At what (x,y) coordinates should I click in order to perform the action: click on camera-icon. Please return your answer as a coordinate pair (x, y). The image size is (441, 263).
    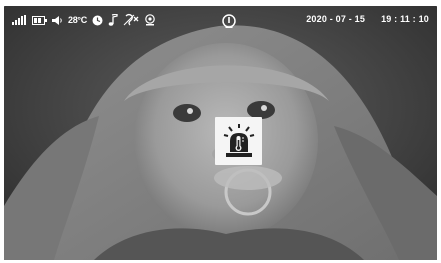
    Looking at the image, I should click on (150, 20).